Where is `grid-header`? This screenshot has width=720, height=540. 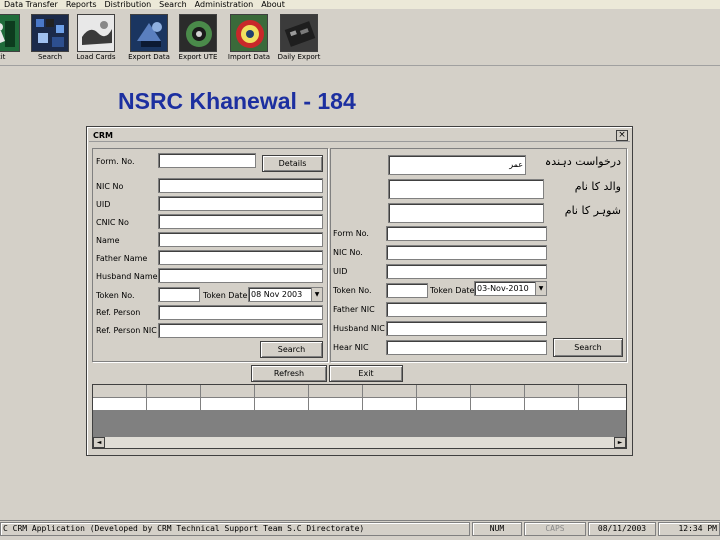 grid-header is located at coordinates (359, 391).